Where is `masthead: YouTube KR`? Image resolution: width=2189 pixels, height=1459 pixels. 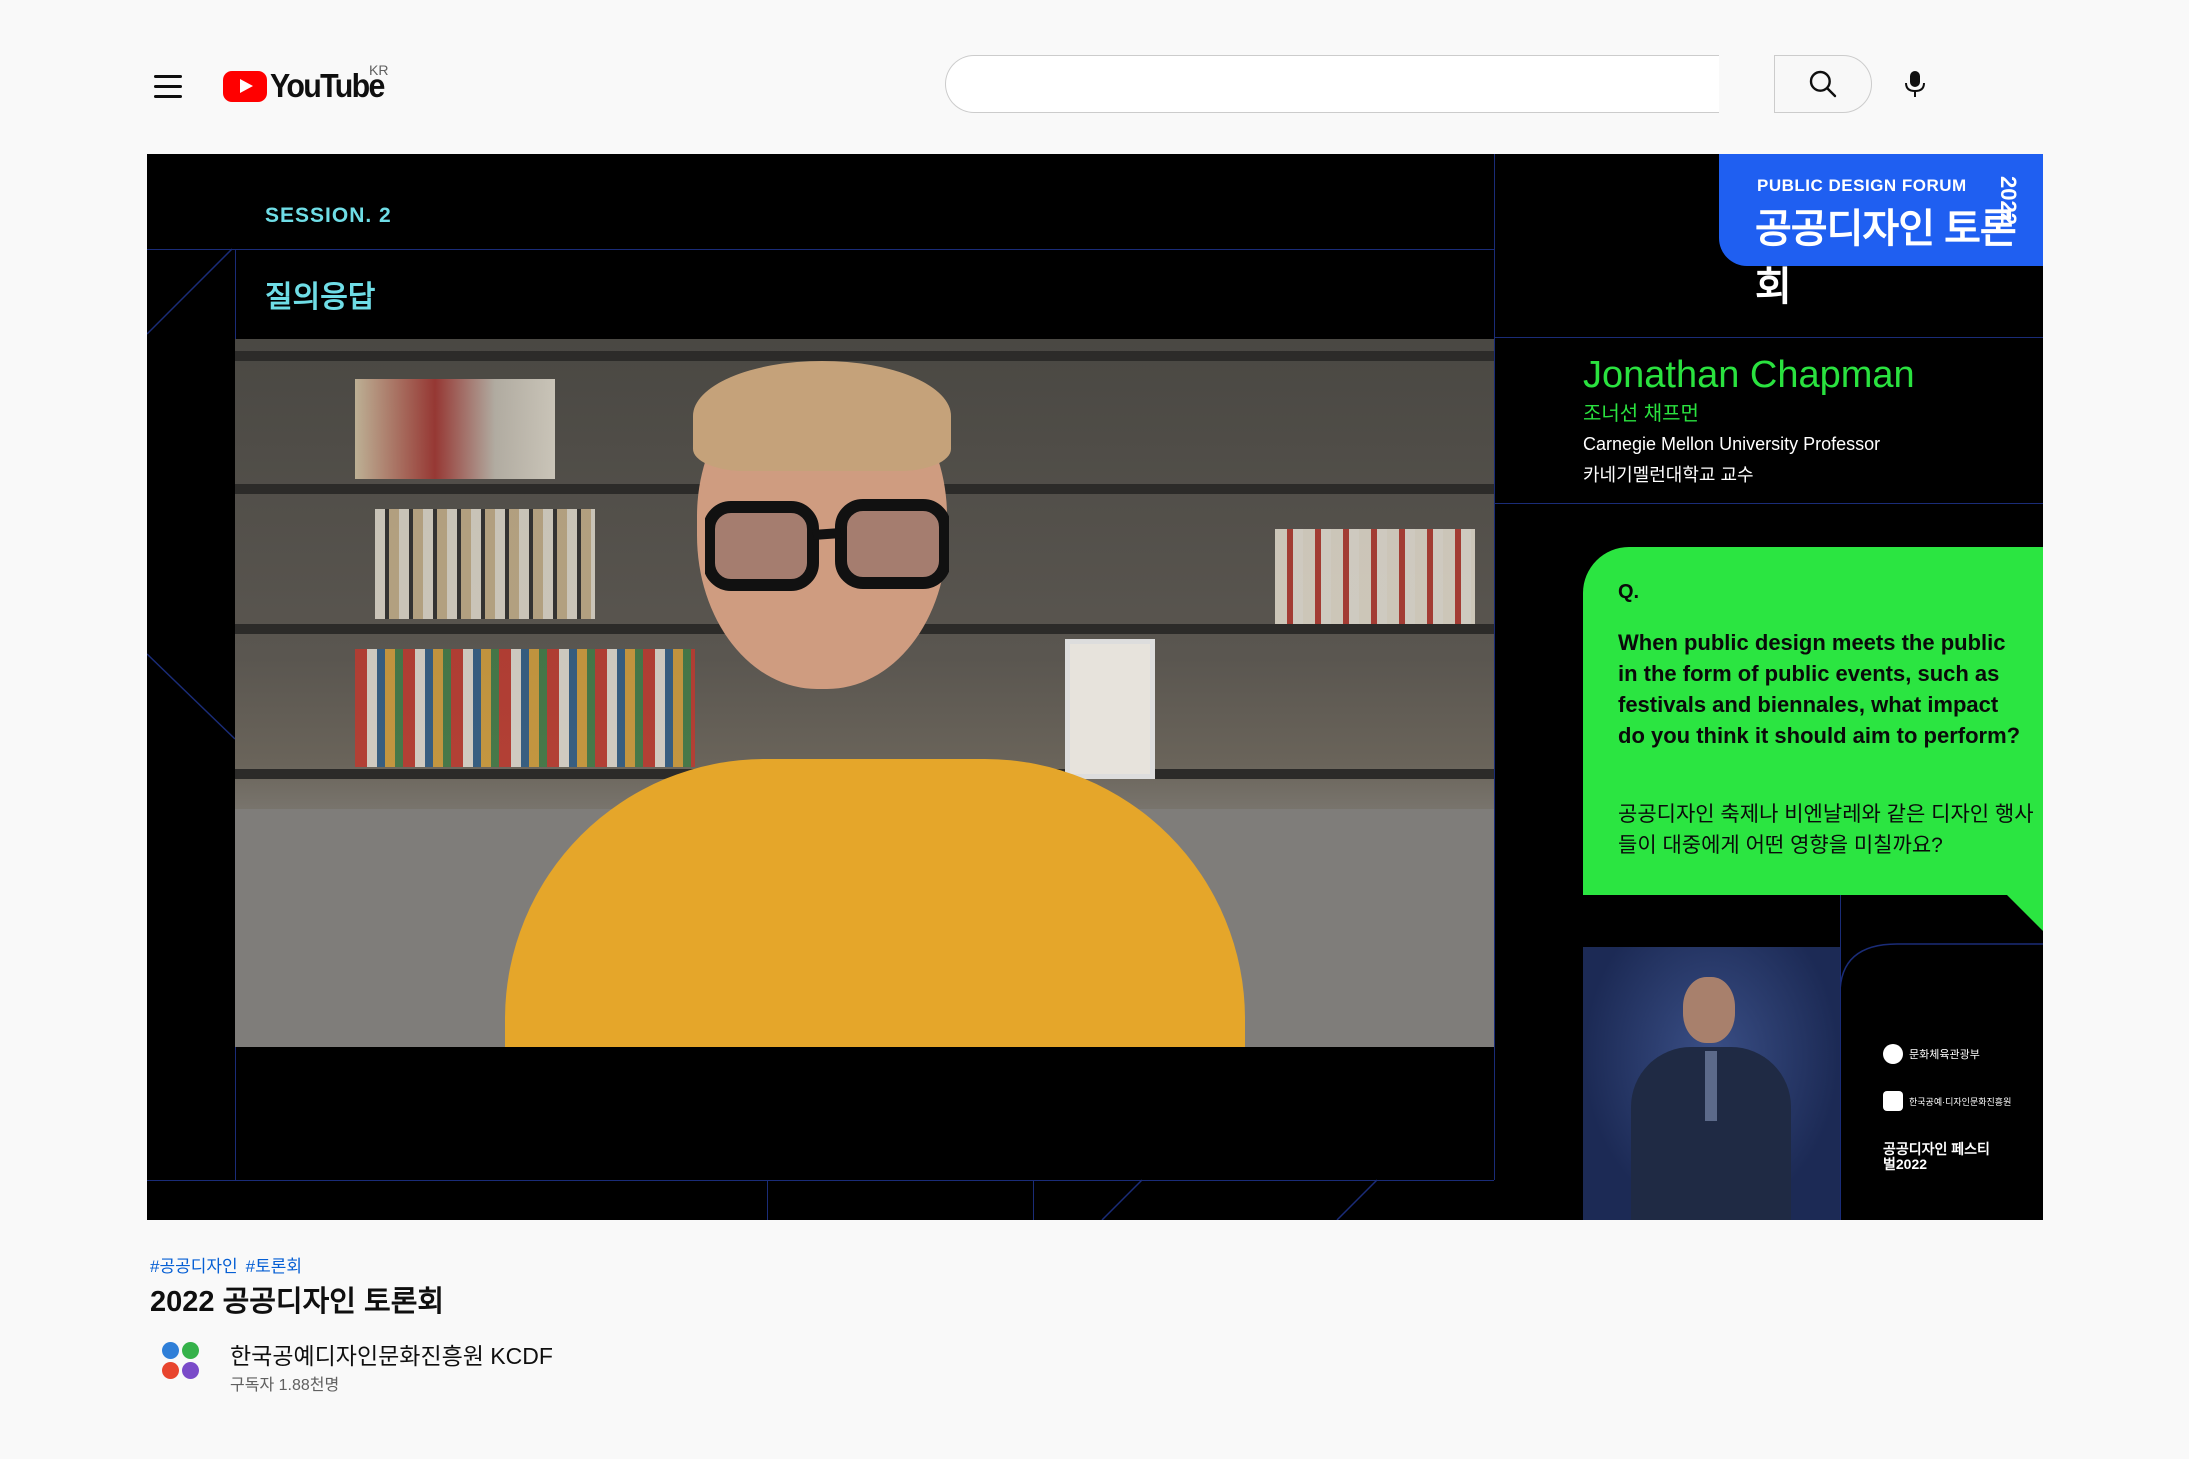
masthead: YouTube KR is located at coordinates (1094, 80).